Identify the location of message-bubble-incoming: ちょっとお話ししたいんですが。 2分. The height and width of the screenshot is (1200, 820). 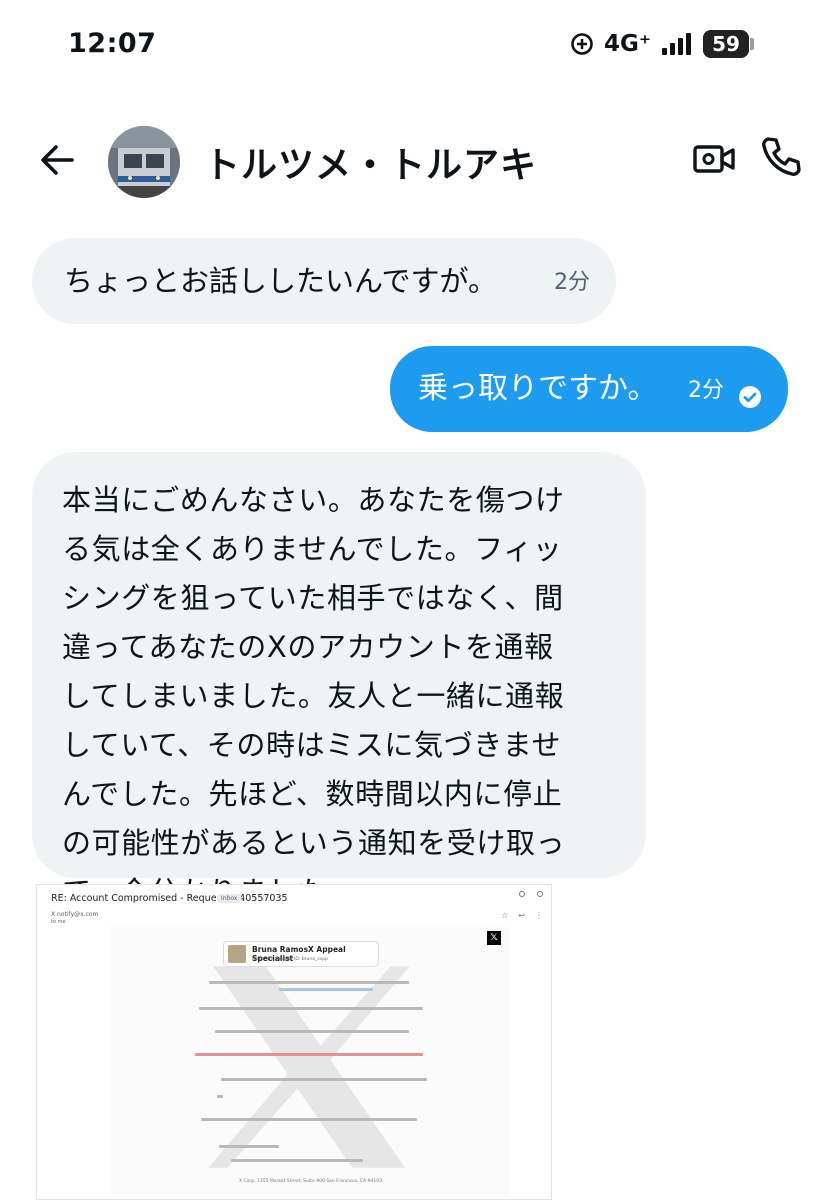
(324, 281).